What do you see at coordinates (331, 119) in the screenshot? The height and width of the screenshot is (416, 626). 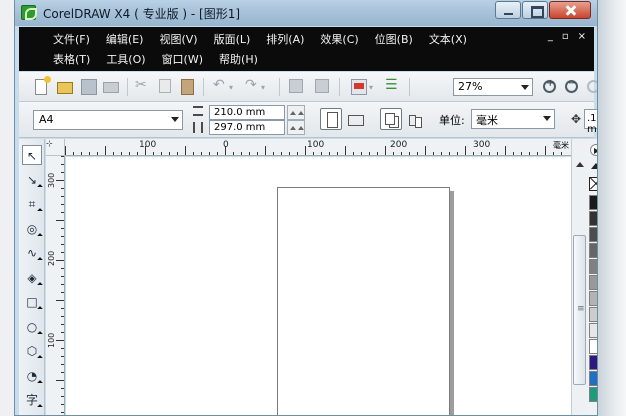 I see `portrait-orientation-button` at bounding box center [331, 119].